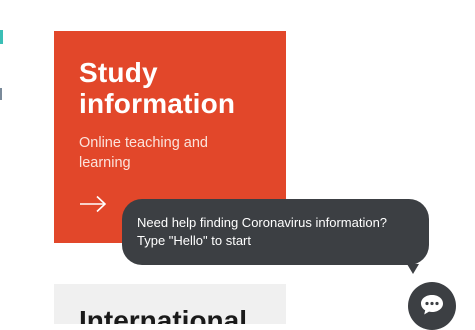 This screenshot has height=330, width=475. What do you see at coordinates (118, 72) in the screenshot?
I see `study-card-title-line1: Study` at bounding box center [118, 72].